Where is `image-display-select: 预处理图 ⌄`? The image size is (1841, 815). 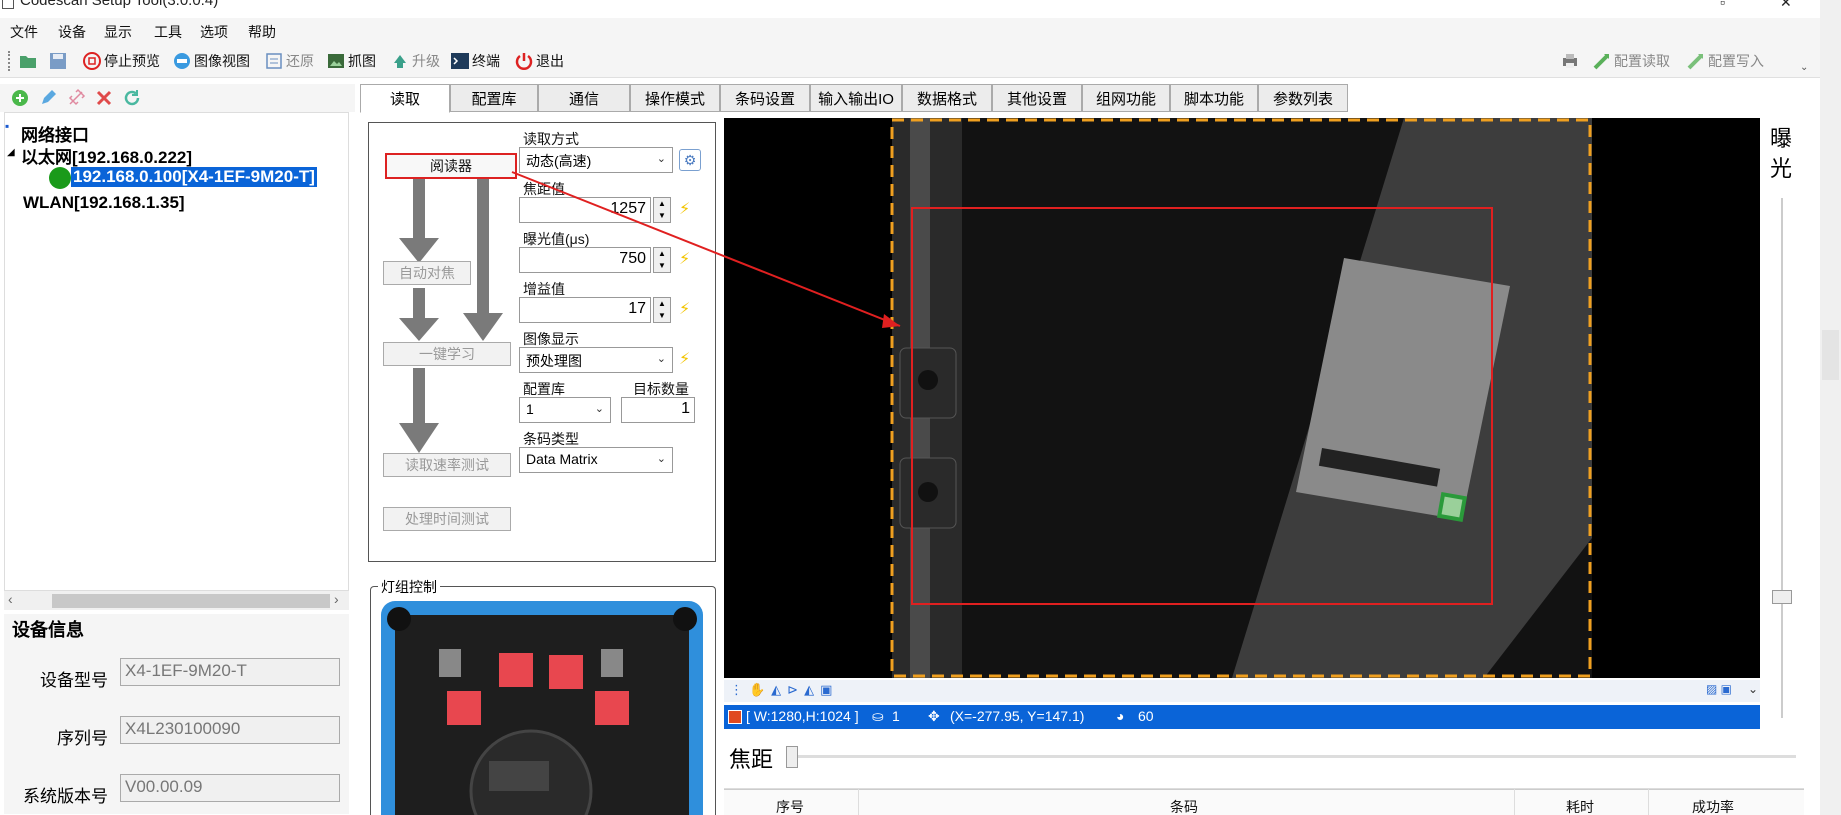
image-display-select: 预处理图 ⌄ is located at coordinates (596, 360).